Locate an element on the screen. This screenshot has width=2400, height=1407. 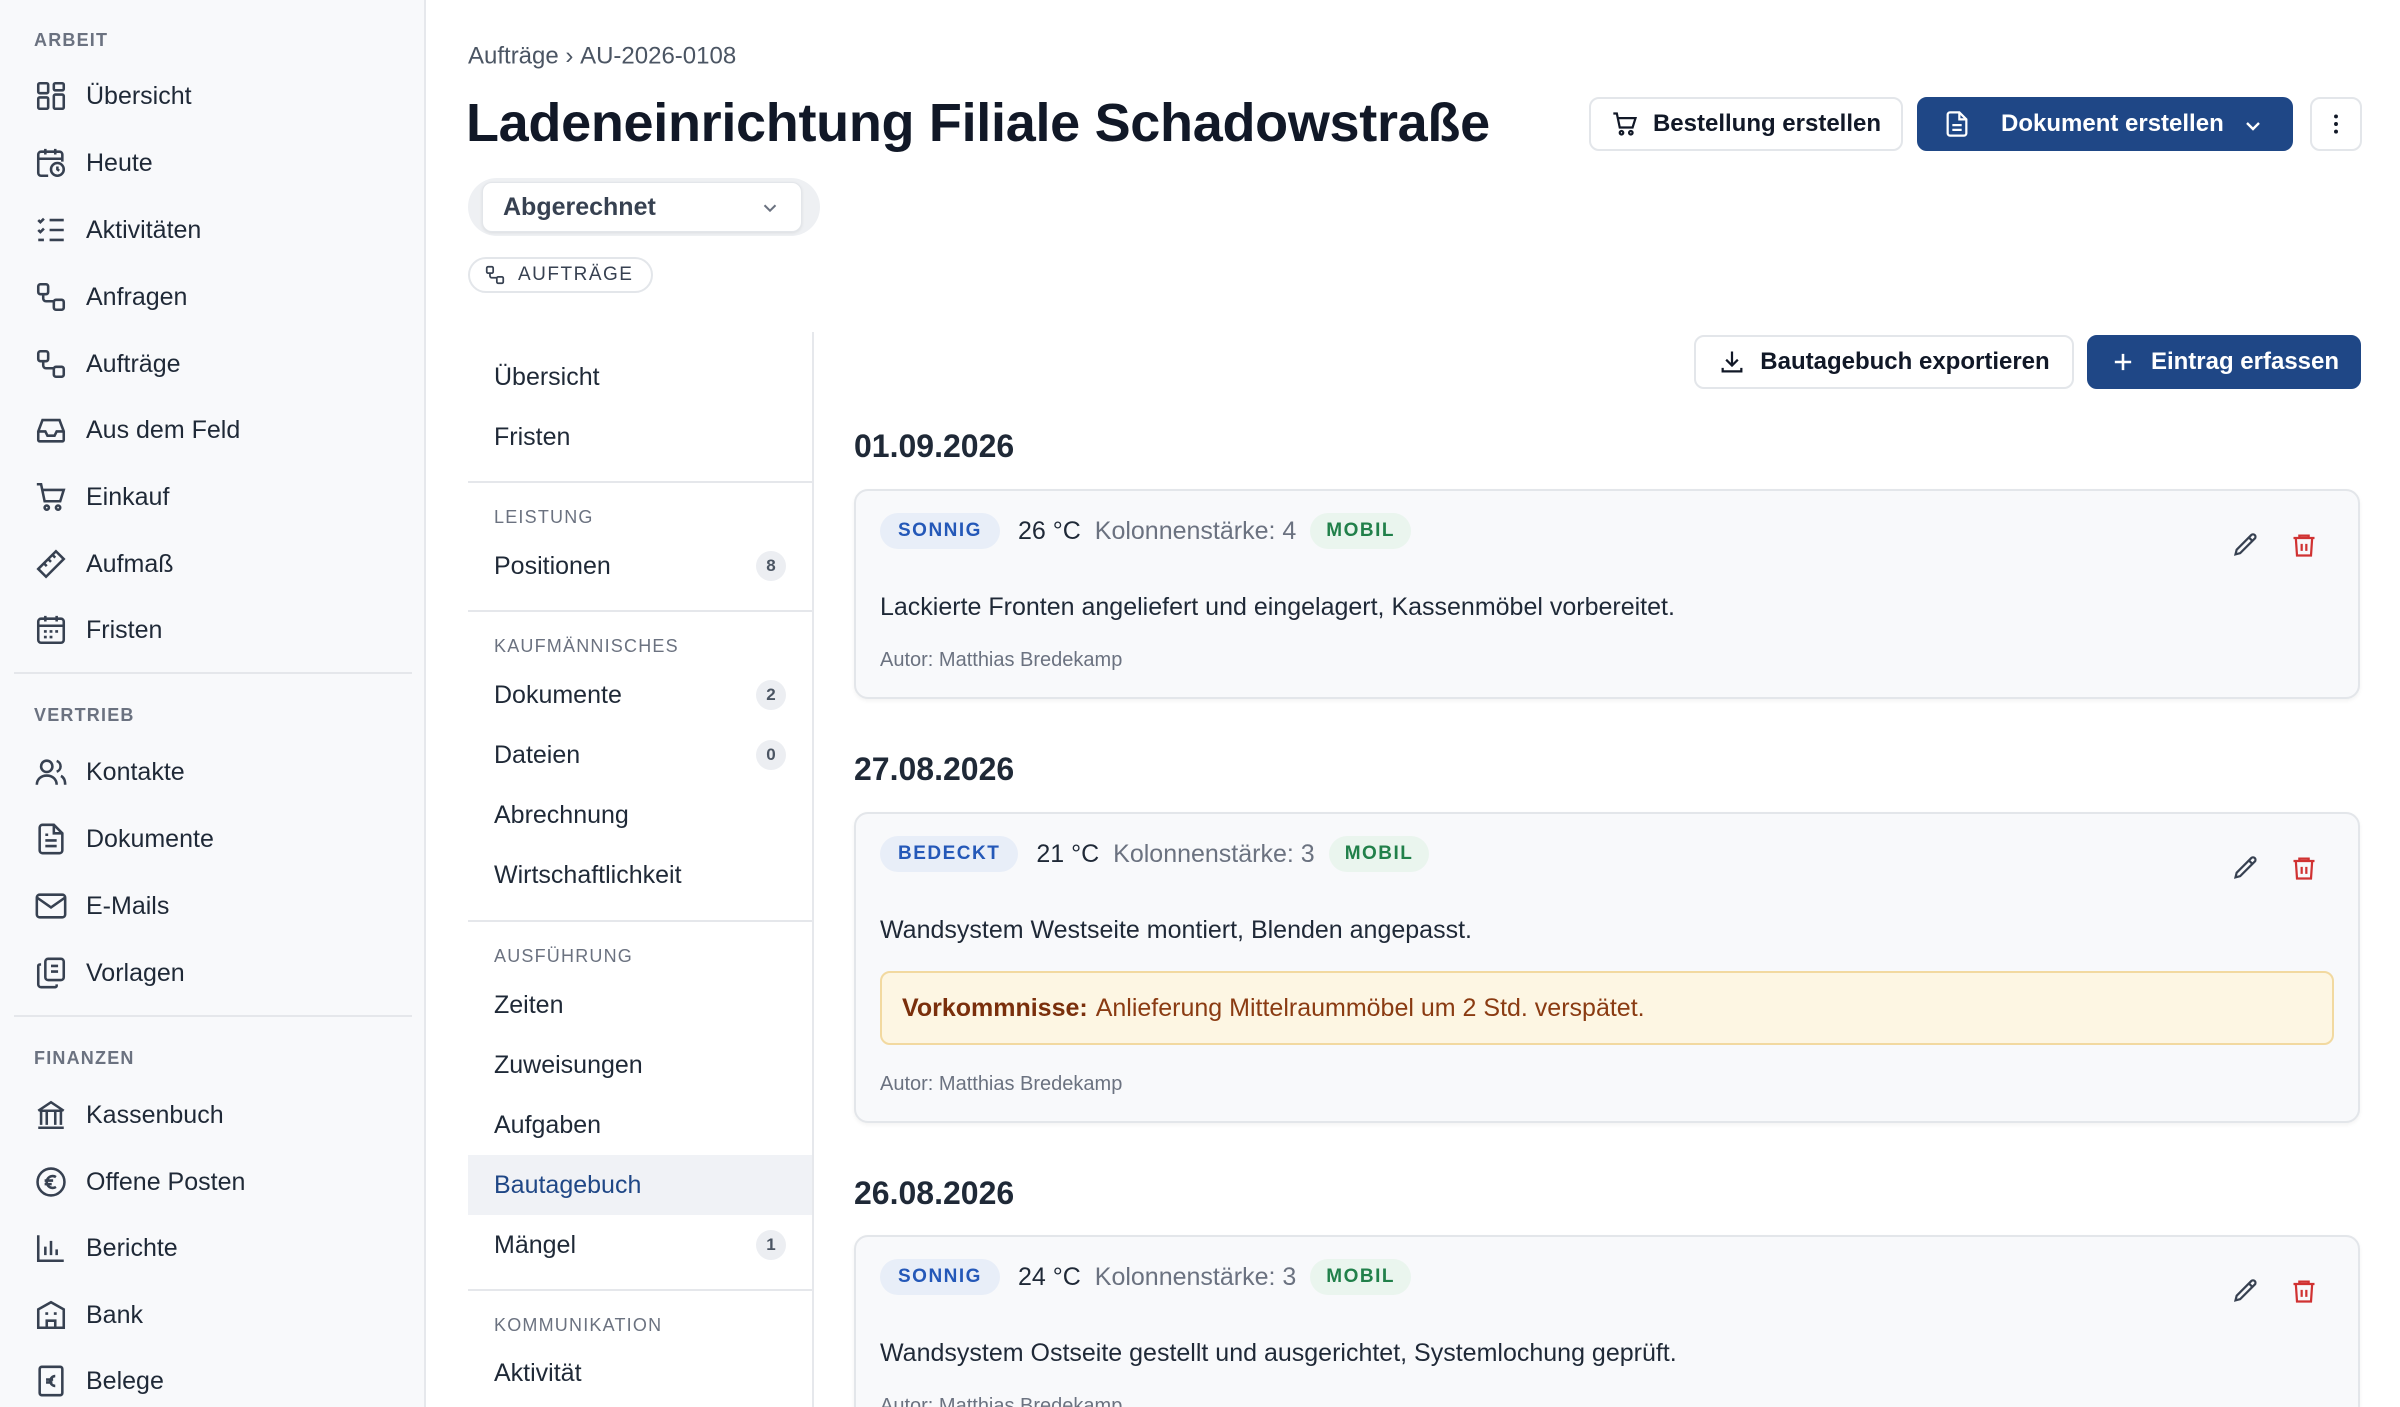
subnav-item-label: Dateien is located at coordinates (537, 754).